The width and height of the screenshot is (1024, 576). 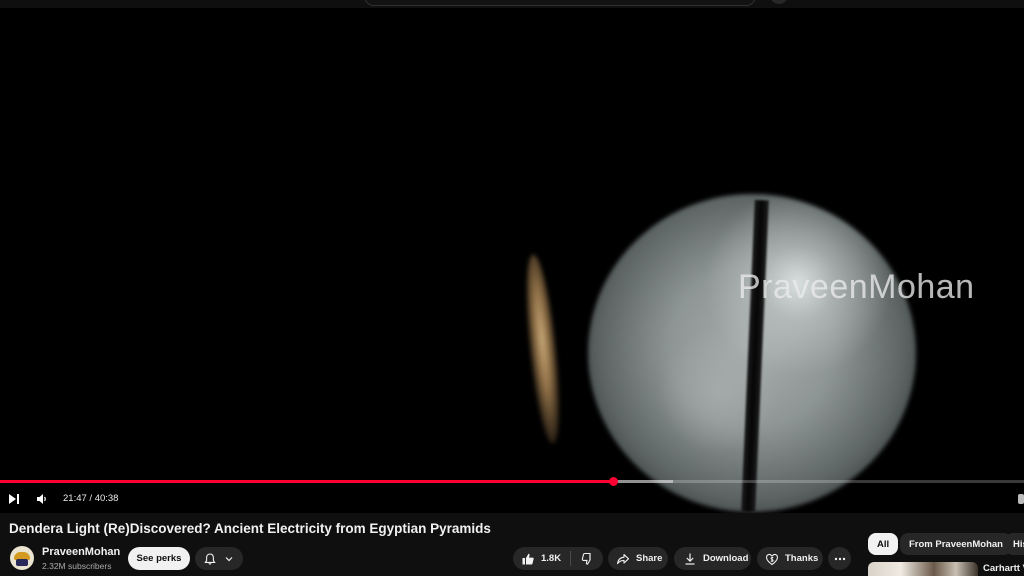 I want to click on notification-button, so click(x=219, y=558).